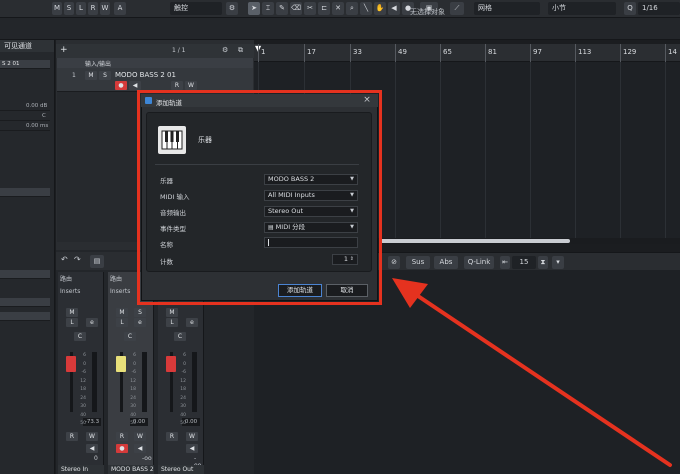 The image size is (680, 474). I want to click on add-track-icon: +, so click(64, 50).